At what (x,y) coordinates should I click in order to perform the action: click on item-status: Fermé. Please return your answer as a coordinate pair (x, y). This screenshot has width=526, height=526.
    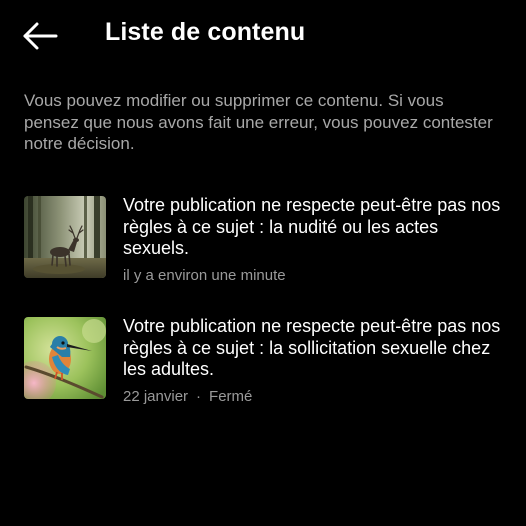
    Looking at the image, I should click on (231, 396).